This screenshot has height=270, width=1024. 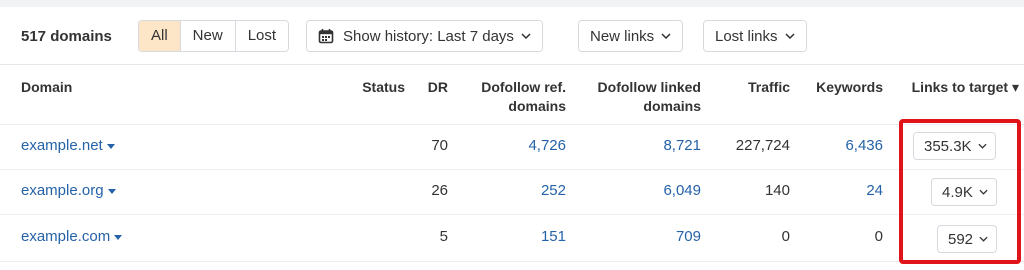 I want to click on column-header-domain: Domain, so click(x=46, y=87).